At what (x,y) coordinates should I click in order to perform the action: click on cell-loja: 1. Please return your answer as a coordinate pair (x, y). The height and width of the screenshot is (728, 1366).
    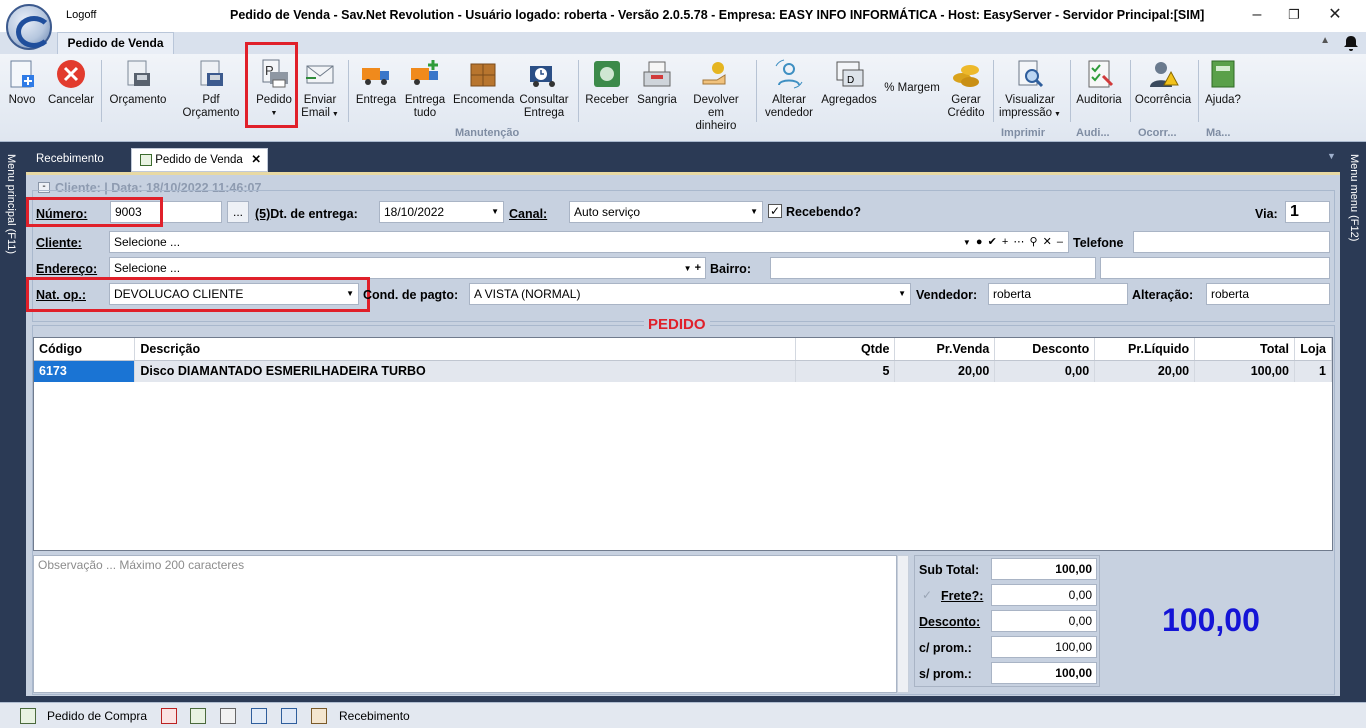
    Looking at the image, I should click on (1313, 371).